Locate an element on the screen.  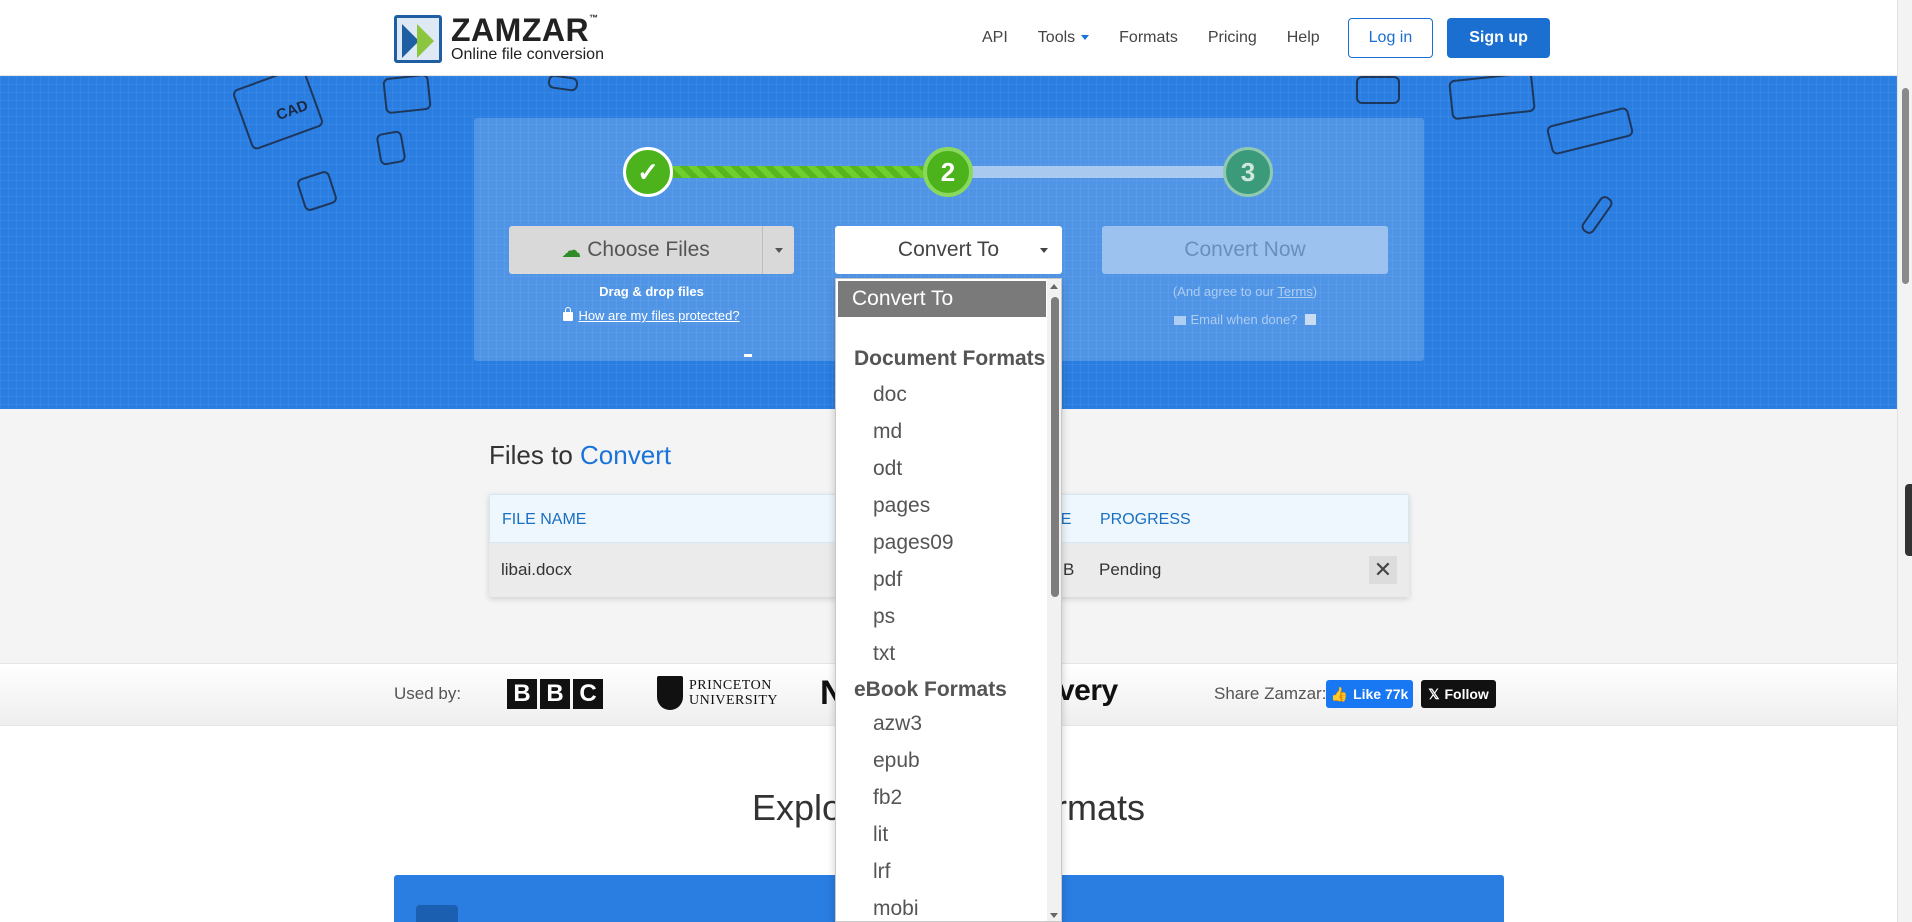
logo-tagline: Online file conversion is located at coordinates (527, 54).